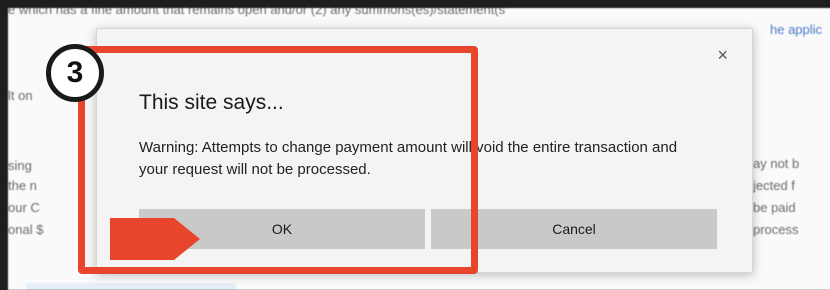 This screenshot has height=290, width=830. I want to click on background-text: be paid, so click(774, 207).